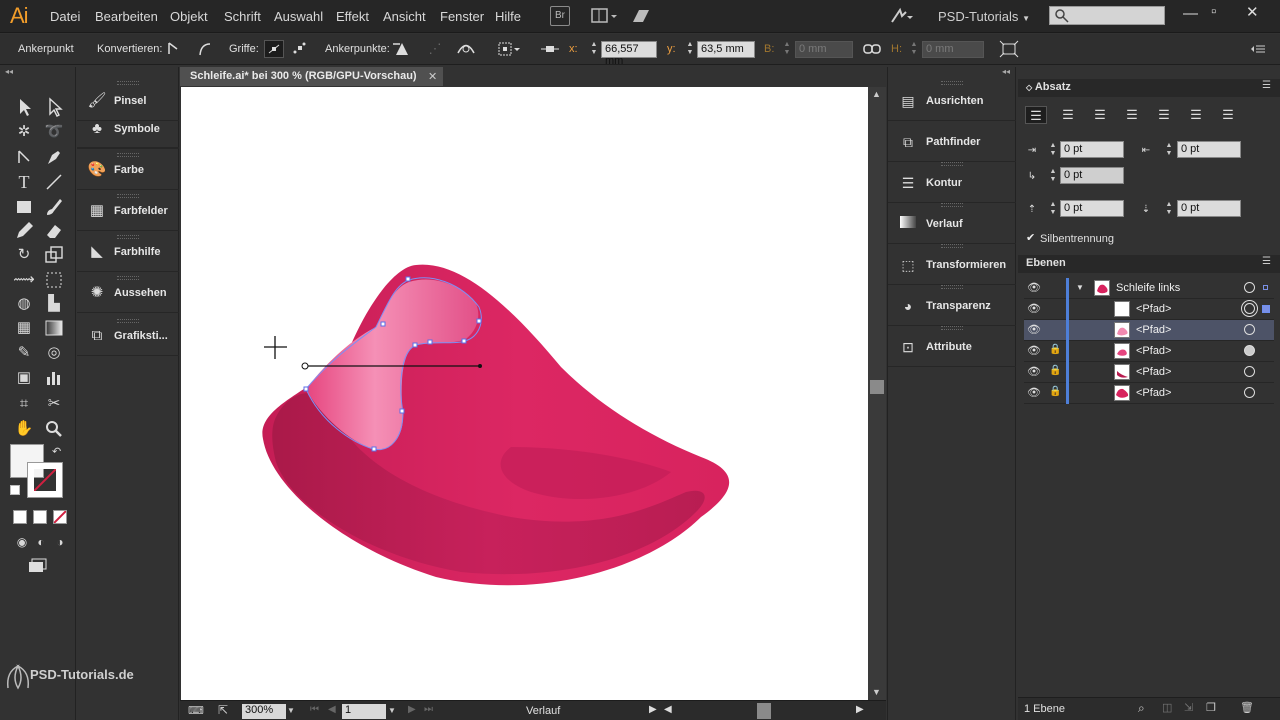 This screenshot has height=720, width=1280. Describe the element at coordinates (1092, 208) in the screenshot. I see `space-before-field: 0 pt` at that location.